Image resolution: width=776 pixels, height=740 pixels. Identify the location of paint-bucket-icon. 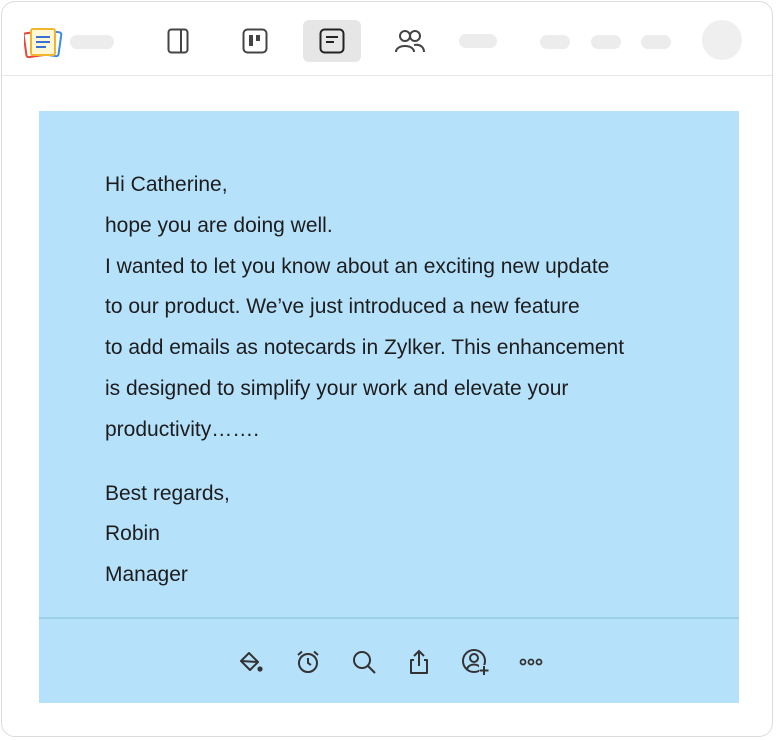
(251, 662).